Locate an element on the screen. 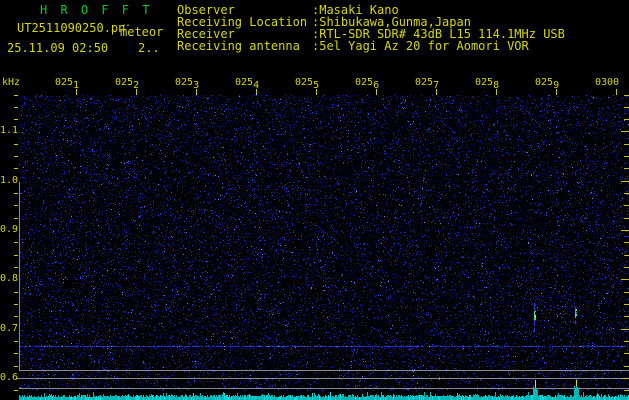  x-axis-label: 0252 is located at coordinates (127, 84).